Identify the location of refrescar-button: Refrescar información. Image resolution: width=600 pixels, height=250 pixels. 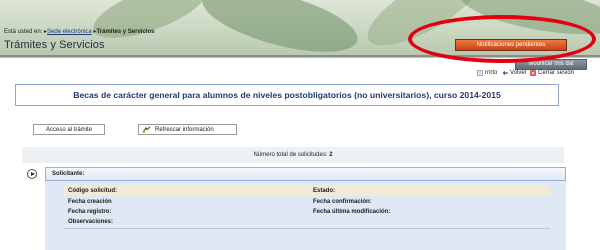
(187, 129).